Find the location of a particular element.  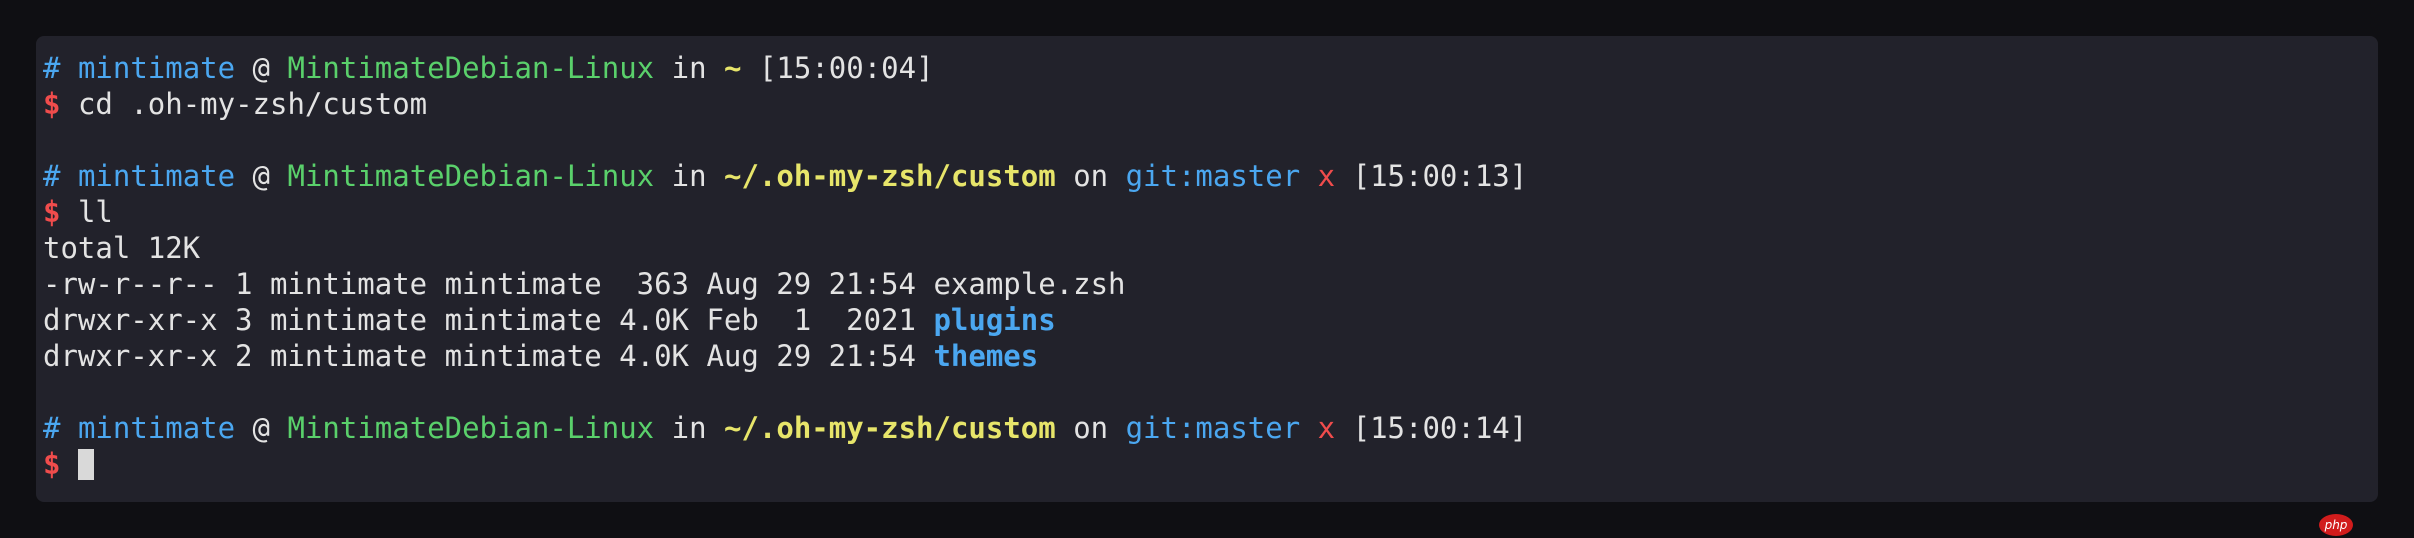

prompt-time: [15:00:04] is located at coordinates (846, 68).